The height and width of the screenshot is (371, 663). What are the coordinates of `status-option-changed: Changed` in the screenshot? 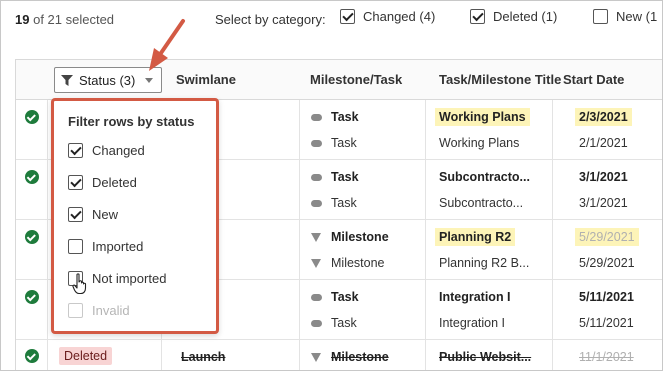 It's located at (106, 150).